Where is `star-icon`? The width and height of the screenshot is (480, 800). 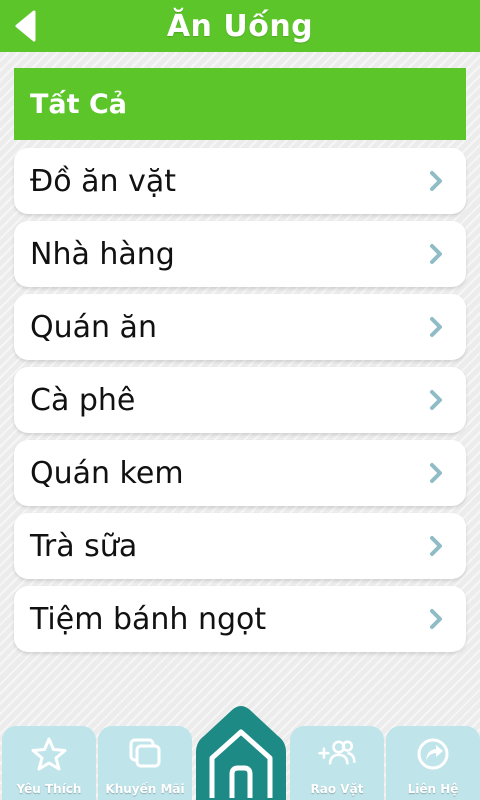 star-icon is located at coordinates (49, 754).